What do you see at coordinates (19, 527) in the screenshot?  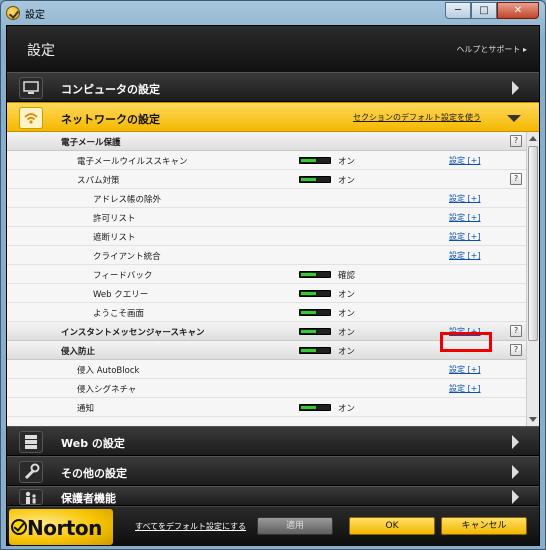 I see `checkmark-icon` at bounding box center [19, 527].